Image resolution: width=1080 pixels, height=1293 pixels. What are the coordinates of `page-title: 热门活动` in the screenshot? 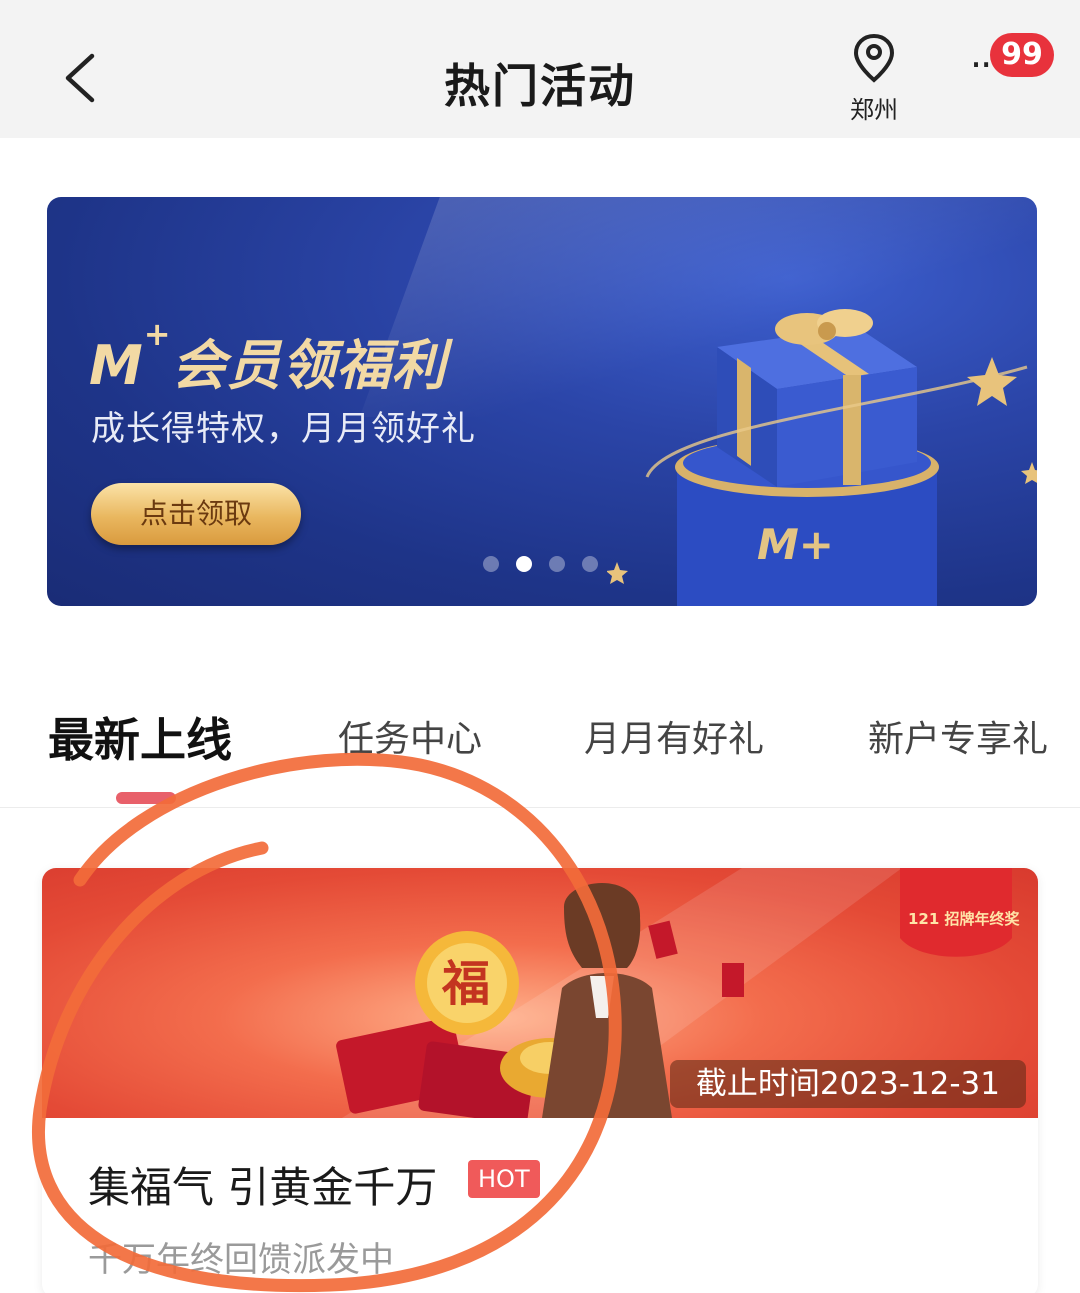 It's located at (540, 86).